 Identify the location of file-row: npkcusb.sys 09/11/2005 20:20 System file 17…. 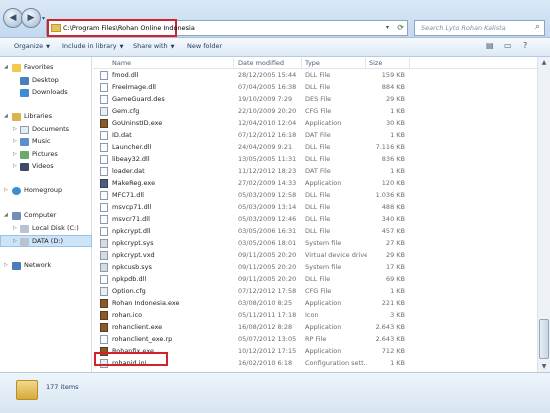
(315, 267).